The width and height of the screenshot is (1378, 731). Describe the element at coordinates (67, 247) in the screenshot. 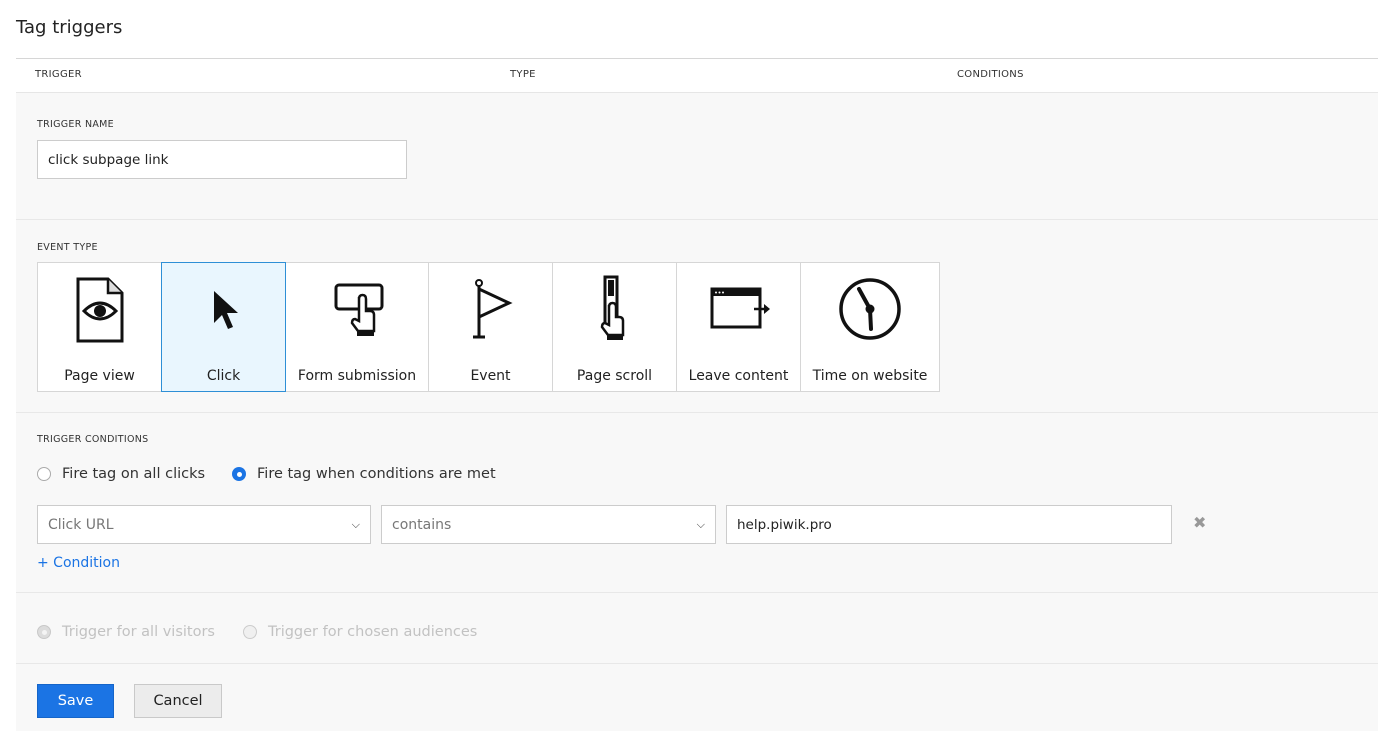

I see `event-type-label: EVENT TYPE` at that location.